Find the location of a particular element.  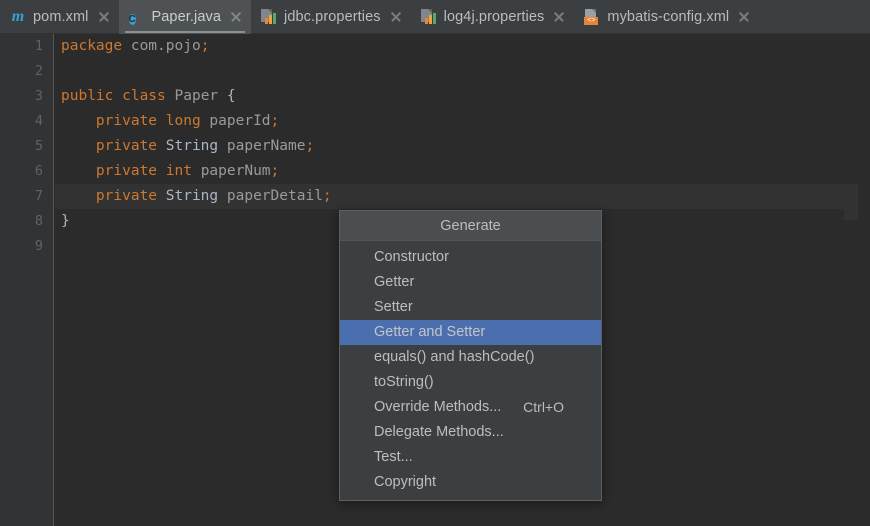

tab-mybatis-config-xml: <> mybatis-config.xml is located at coordinates (666, 17).